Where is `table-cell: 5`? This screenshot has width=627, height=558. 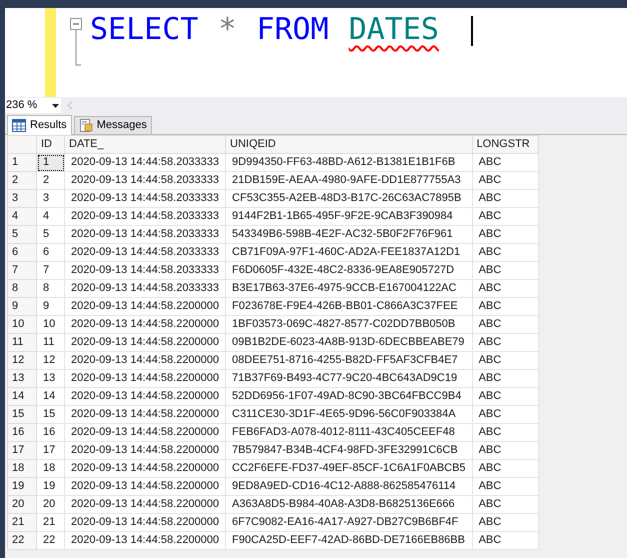 table-cell: 5 is located at coordinates (50, 235).